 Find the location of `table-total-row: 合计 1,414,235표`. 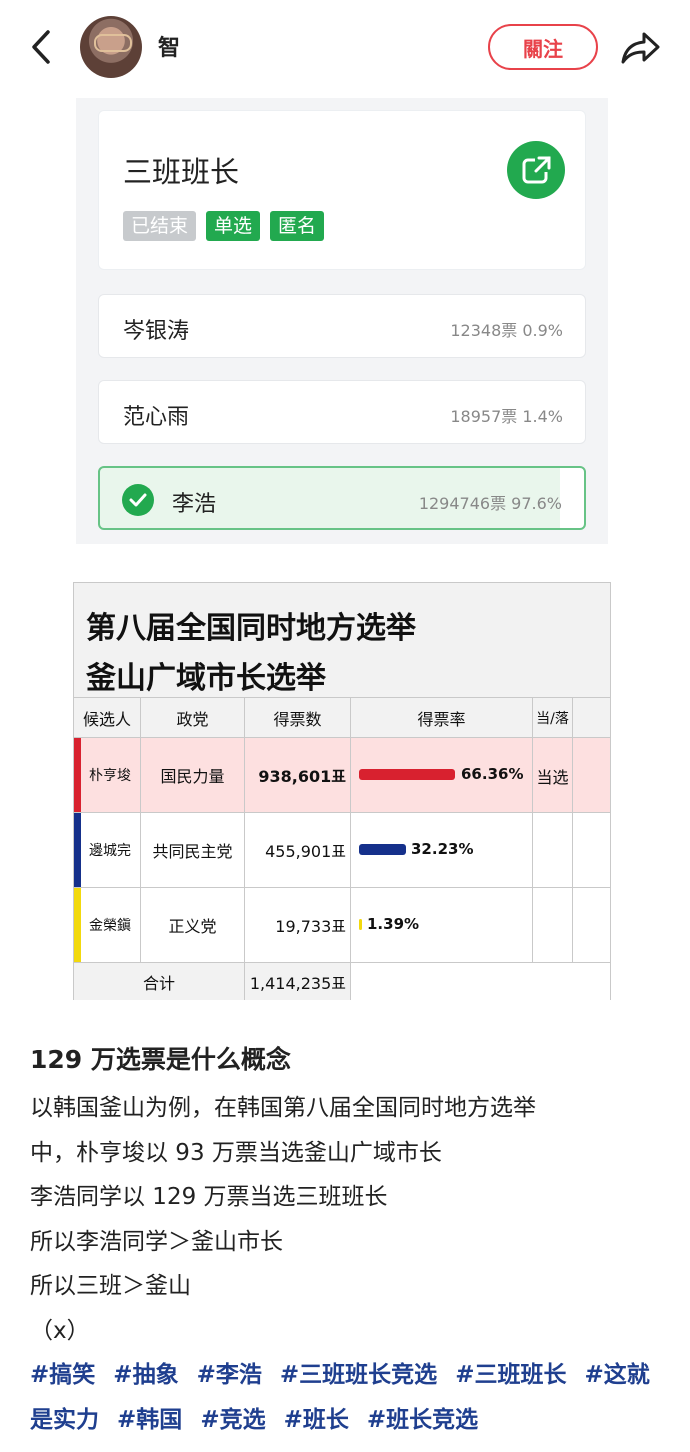

table-total-row: 合计 1,414,235표 is located at coordinates (342, 981).